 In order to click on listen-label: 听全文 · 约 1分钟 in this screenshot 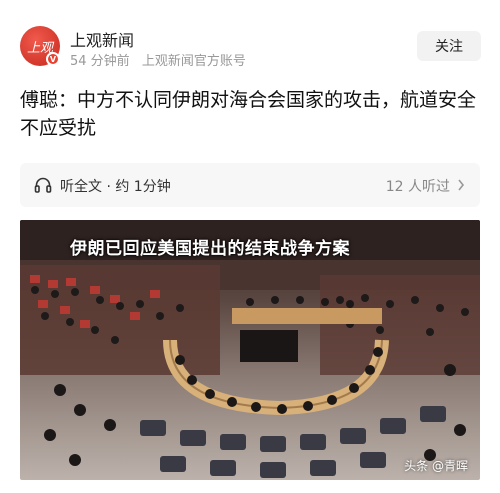, I will do `click(115, 187)`.